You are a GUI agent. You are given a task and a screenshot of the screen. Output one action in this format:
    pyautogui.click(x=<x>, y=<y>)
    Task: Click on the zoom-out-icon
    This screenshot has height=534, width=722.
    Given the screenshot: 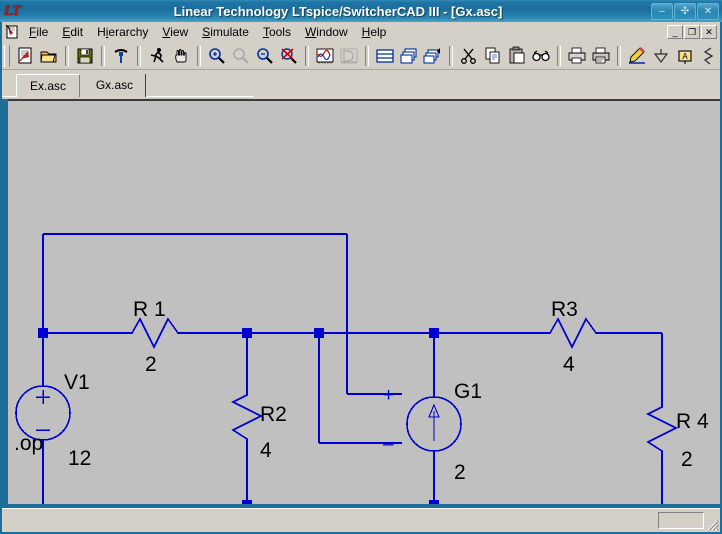 What is the action you would take?
    pyautogui.click(x=265, y=56)
    